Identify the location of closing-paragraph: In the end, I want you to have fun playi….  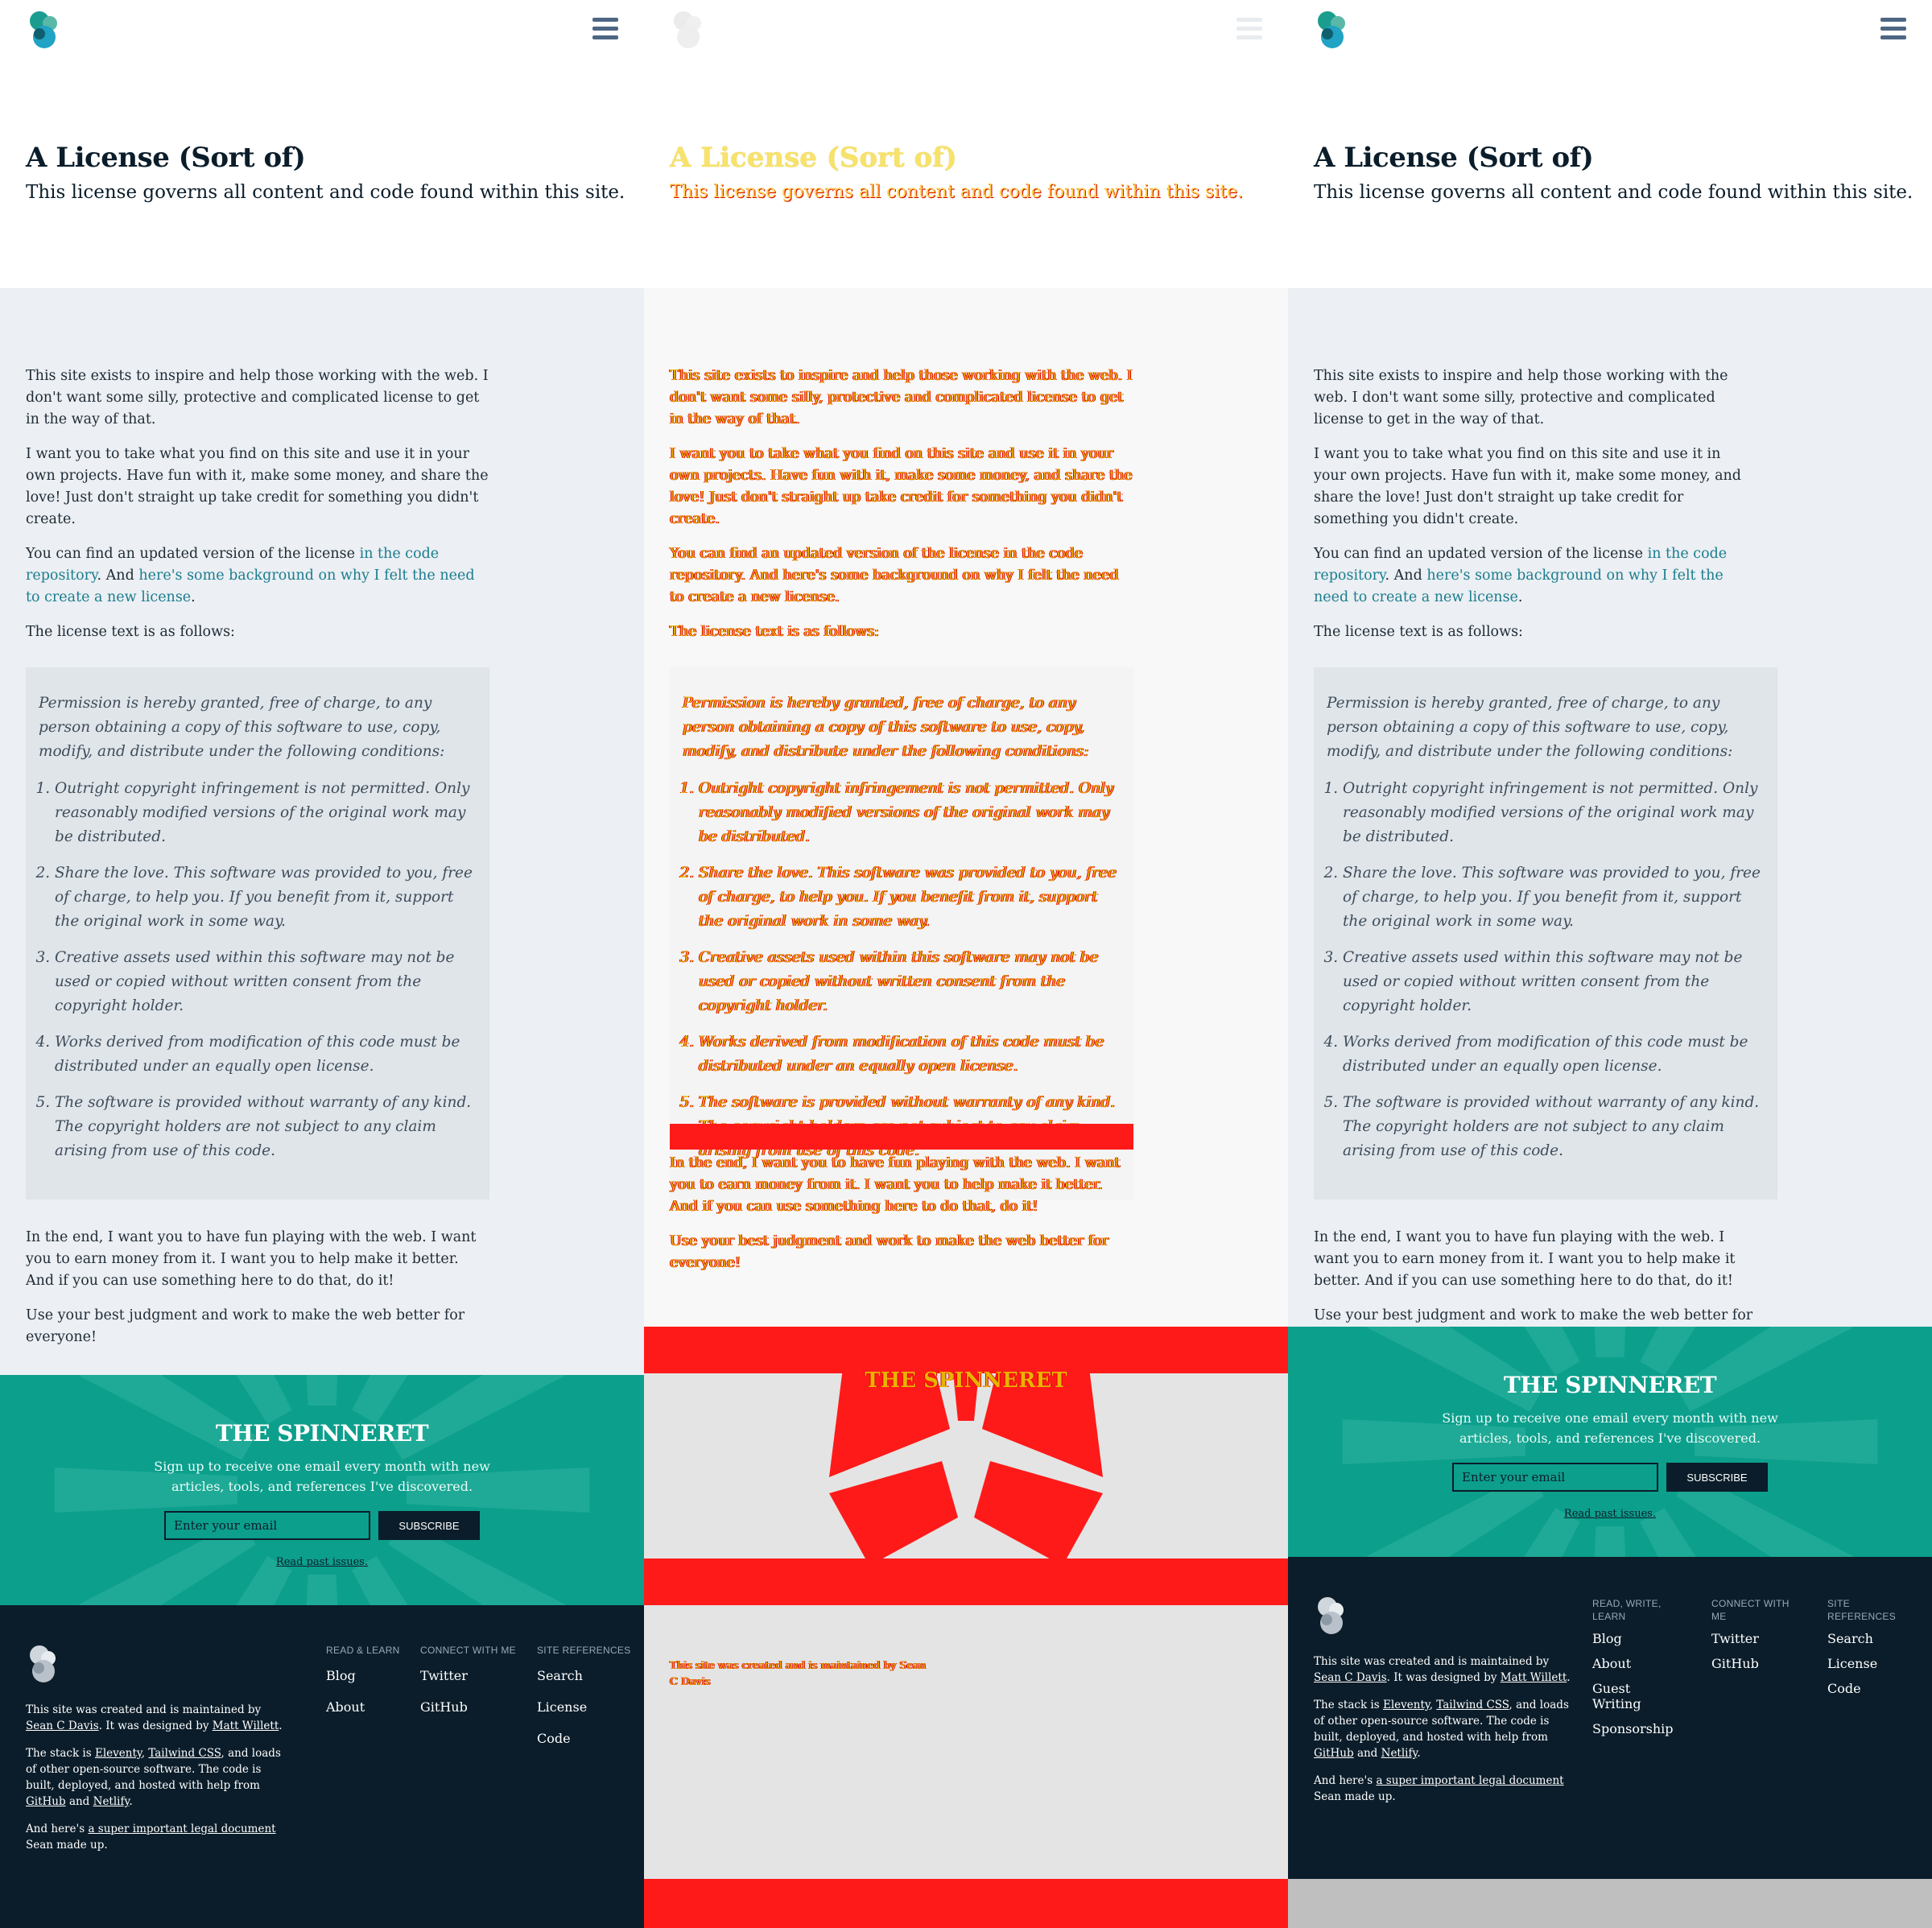
(252, 1259).